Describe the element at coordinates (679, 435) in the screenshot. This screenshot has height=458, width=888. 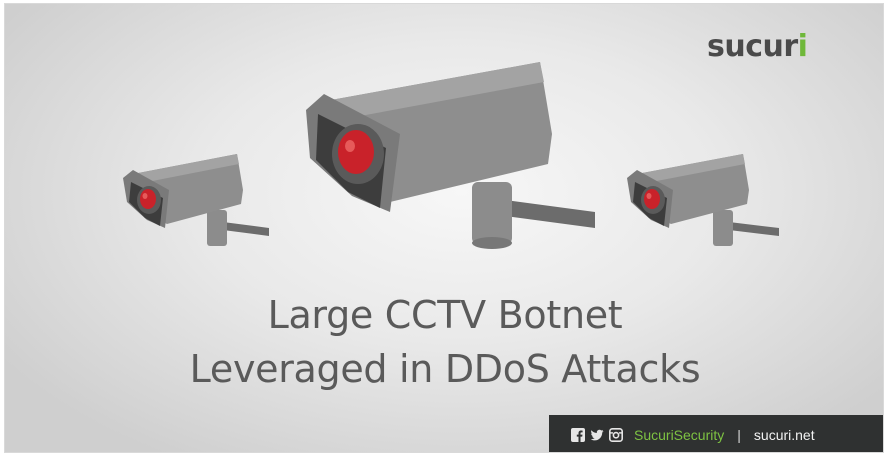
I see `social-handle-link: SucuriSecurity` at that location.